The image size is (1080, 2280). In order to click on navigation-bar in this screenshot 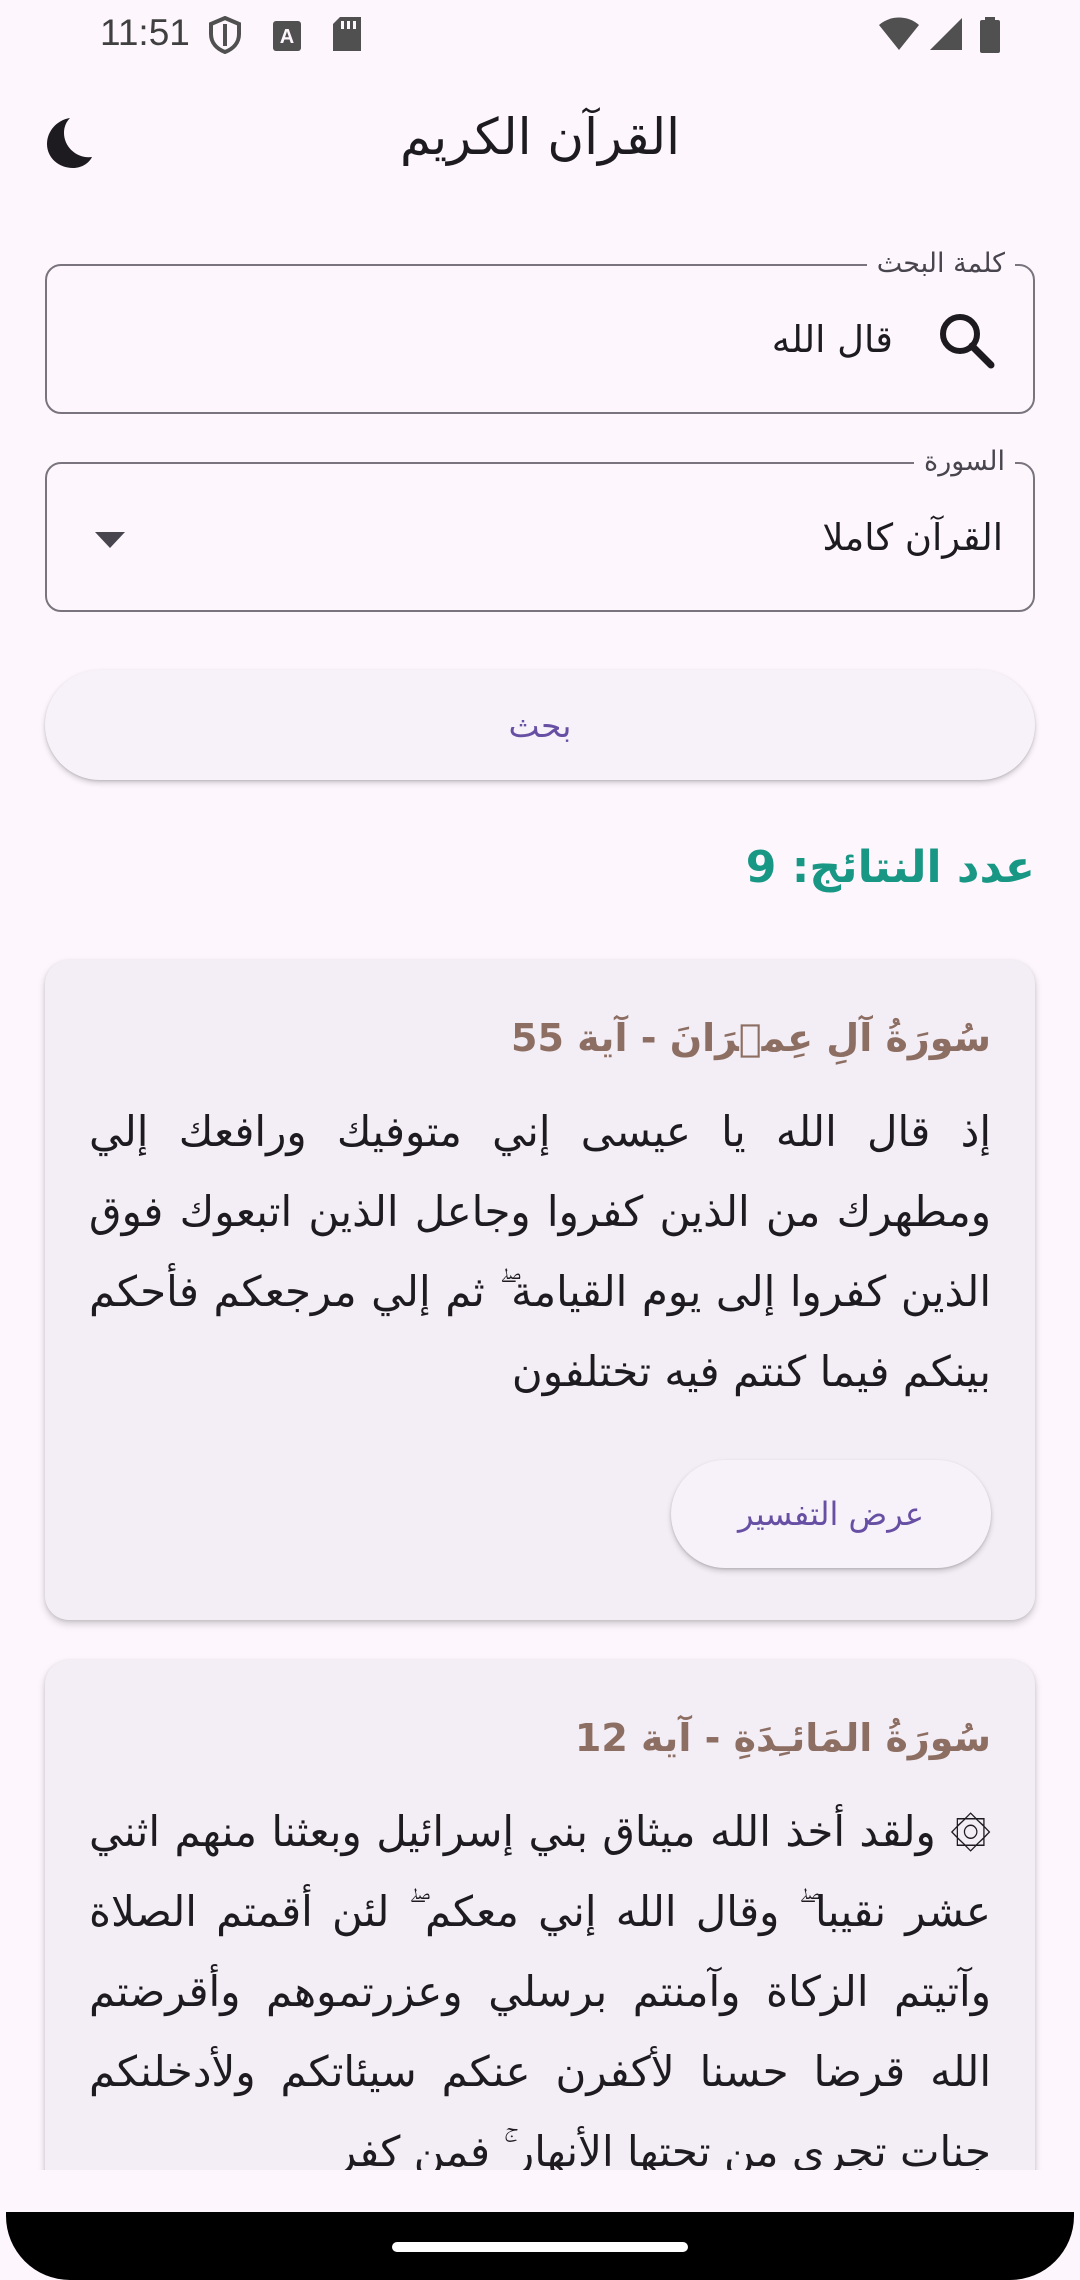, I will do `click(540, 2225)`.